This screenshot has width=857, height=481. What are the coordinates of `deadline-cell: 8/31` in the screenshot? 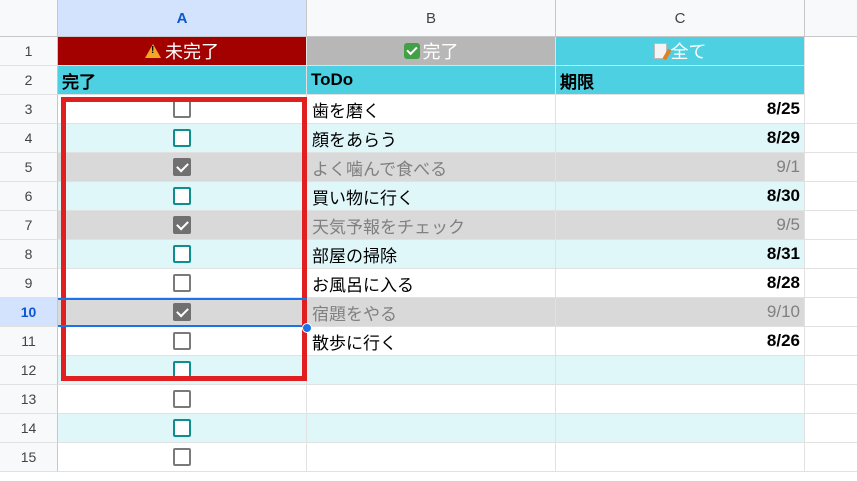 It's located at (680, 254).